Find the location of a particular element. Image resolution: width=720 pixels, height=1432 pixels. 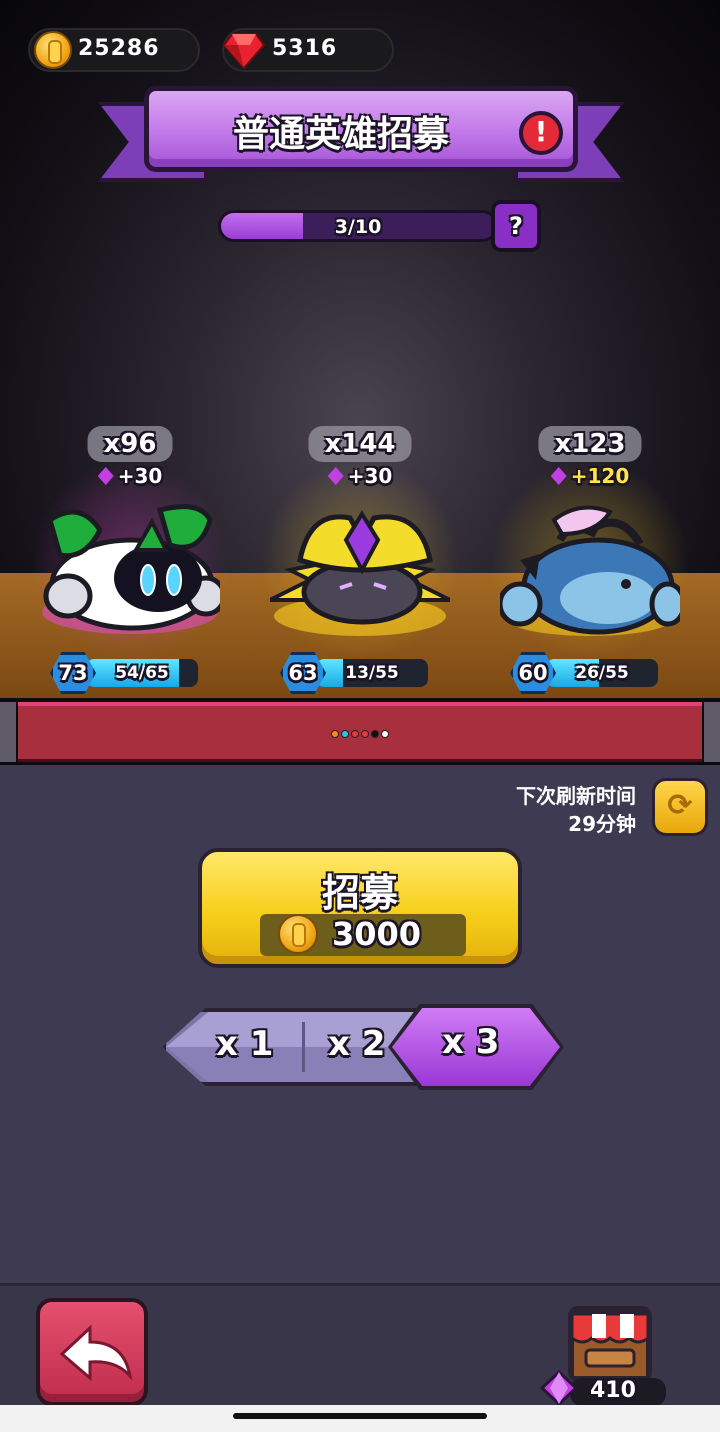

hero-xp: 13/55 is located at coordinates (372, 673).